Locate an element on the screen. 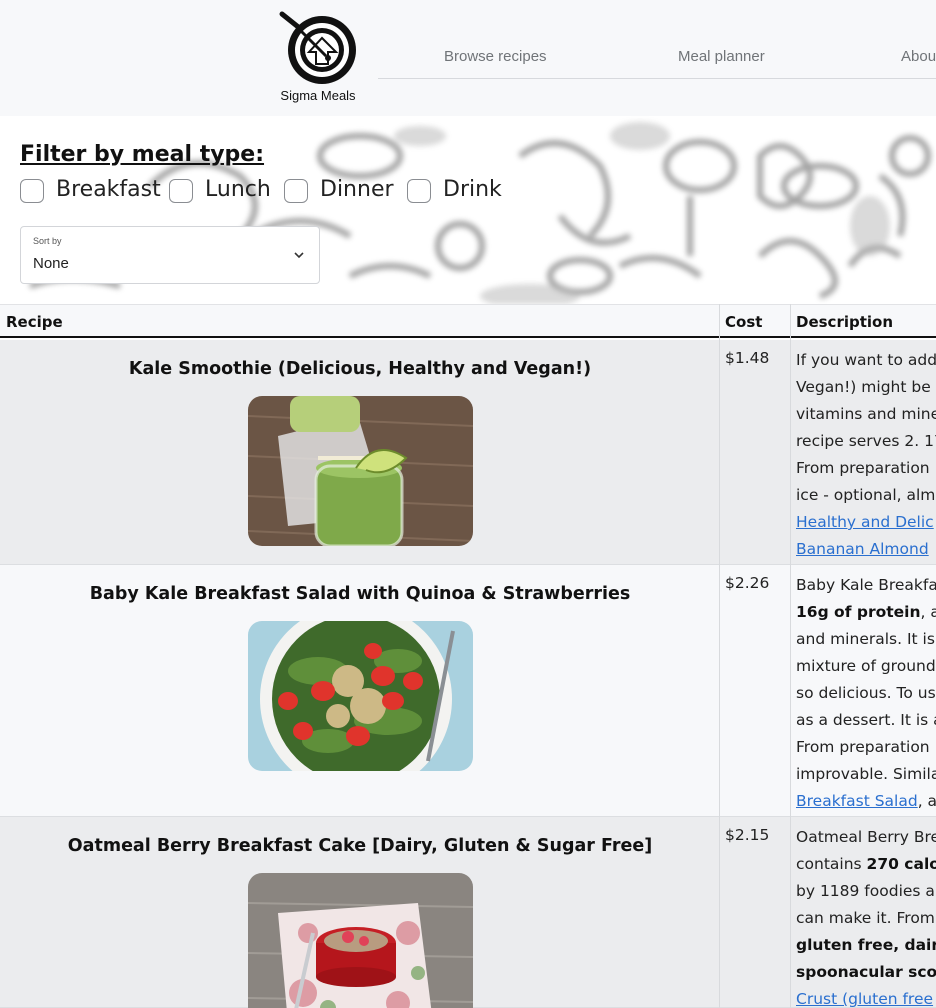 The image size is (936, 1008). sort-select: Sort by None is located at coordinates (170, 255).